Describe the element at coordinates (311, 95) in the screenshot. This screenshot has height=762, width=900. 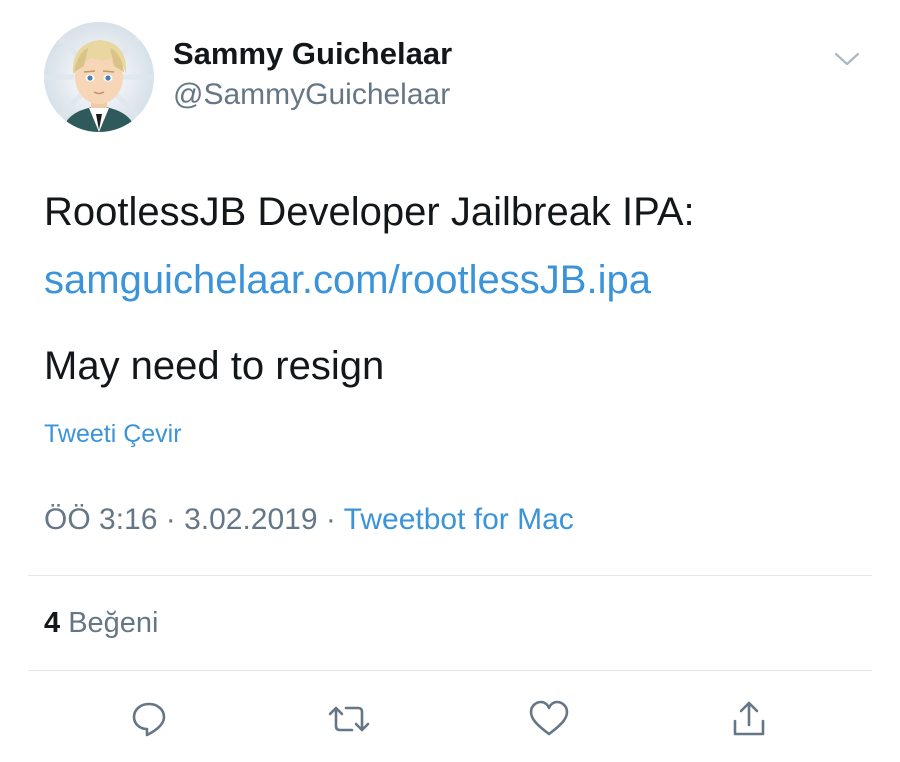
I see `author-handle: @SammyGuichelaar` at that location.